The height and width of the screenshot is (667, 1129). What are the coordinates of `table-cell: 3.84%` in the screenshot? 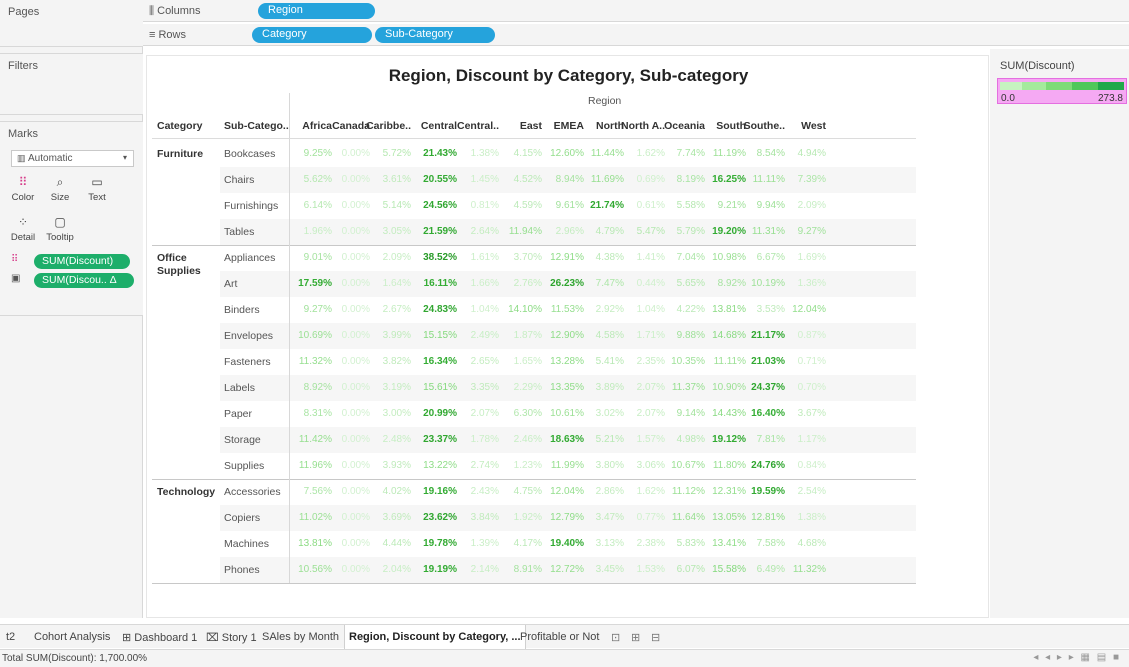 It's located at (485, 517).